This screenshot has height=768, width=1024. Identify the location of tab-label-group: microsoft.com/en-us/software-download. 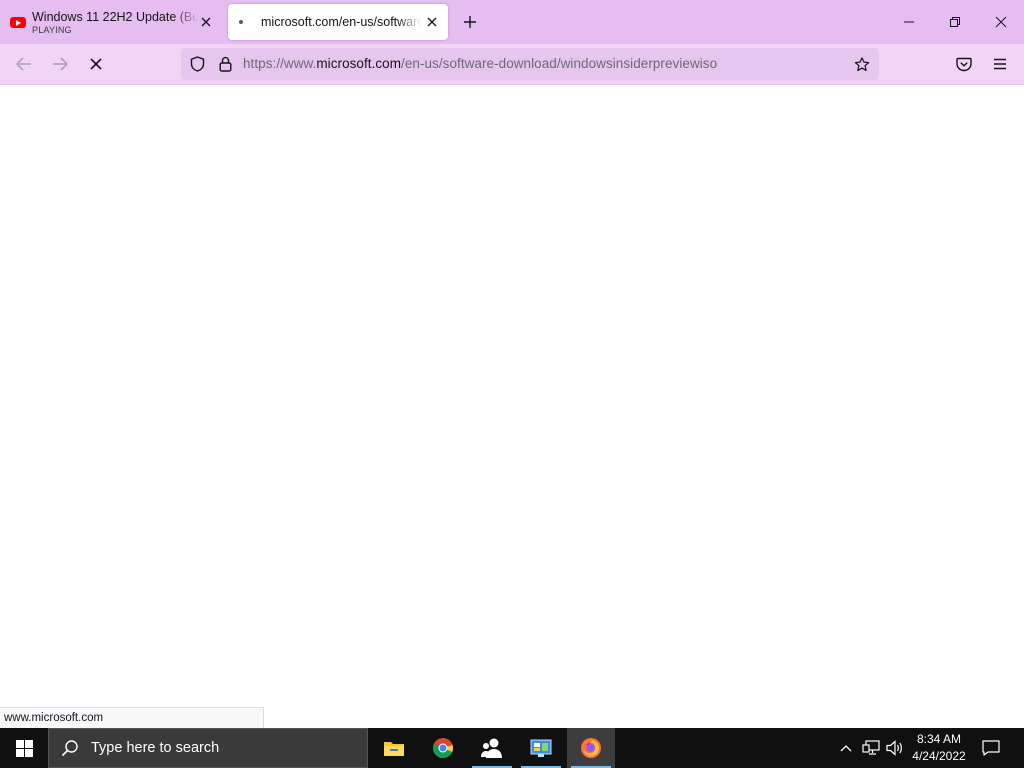
(341, 22).